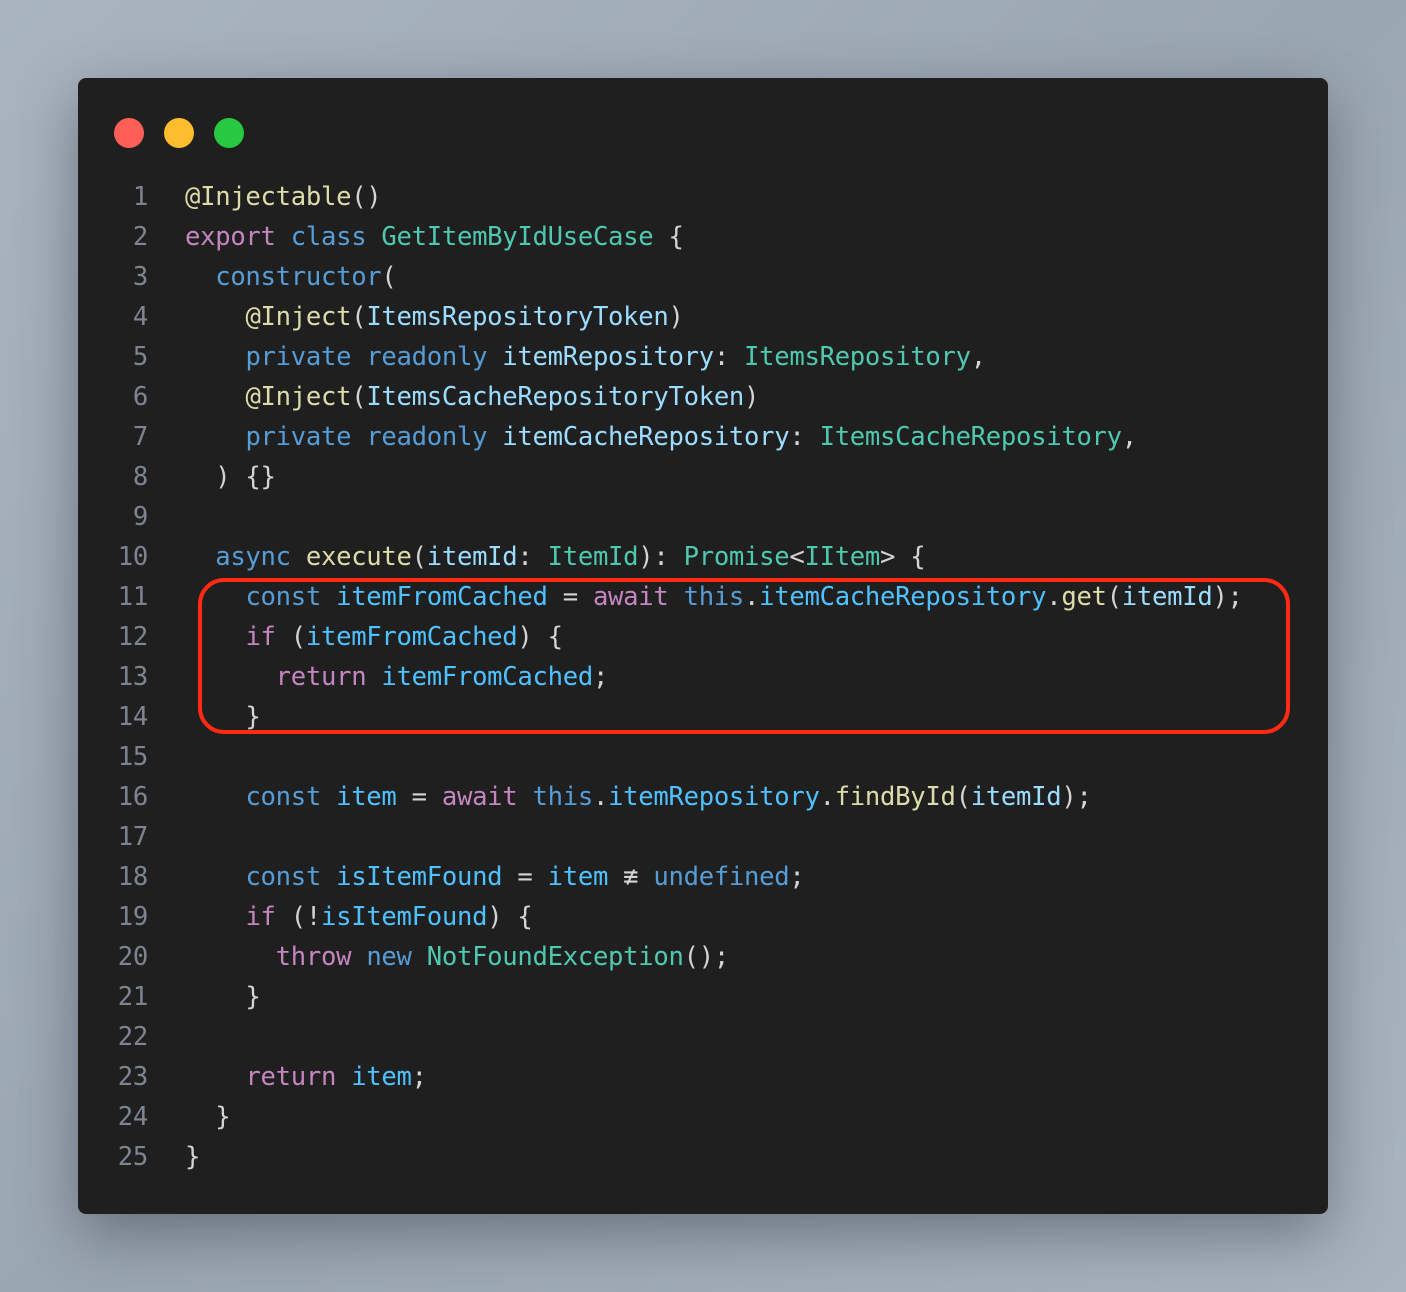  I want to click on code-text: if (itemFromCached) {, so click(374, 637).